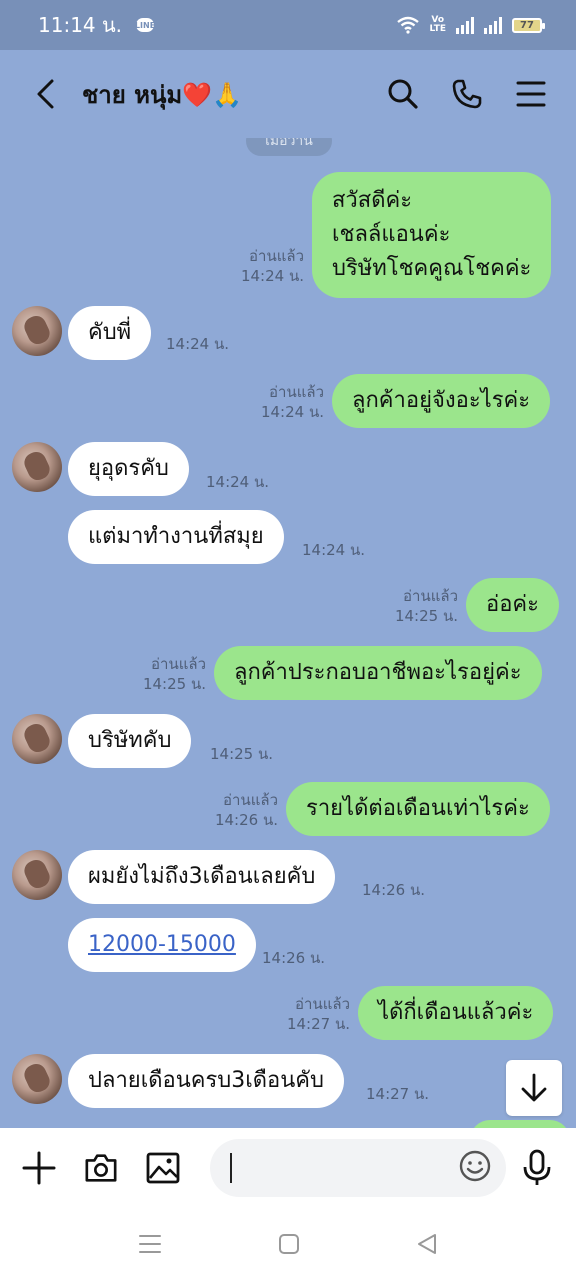  I want to click on message-bubble-in: คับพี่, so click(110, 333).